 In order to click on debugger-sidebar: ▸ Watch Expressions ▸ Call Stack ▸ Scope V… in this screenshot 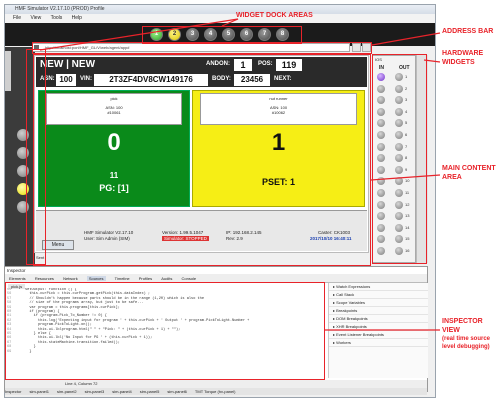, I will do `click(378, 330)`.